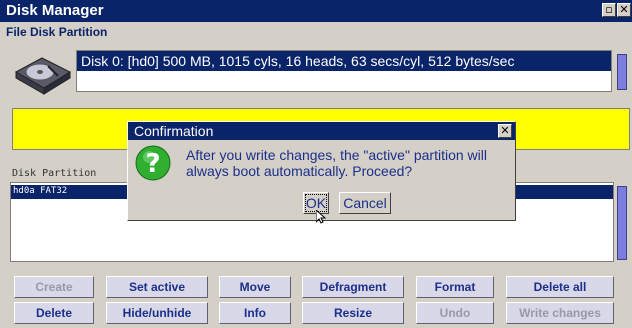  Describe the element at coordinates (609, 10) in the screenshot. I see `restore-button: ▫` at that location.